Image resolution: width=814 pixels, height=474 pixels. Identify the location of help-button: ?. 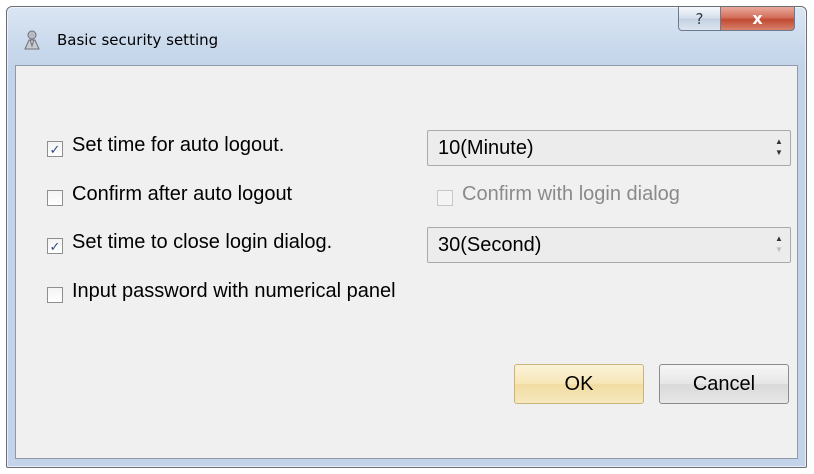
(699, 19).